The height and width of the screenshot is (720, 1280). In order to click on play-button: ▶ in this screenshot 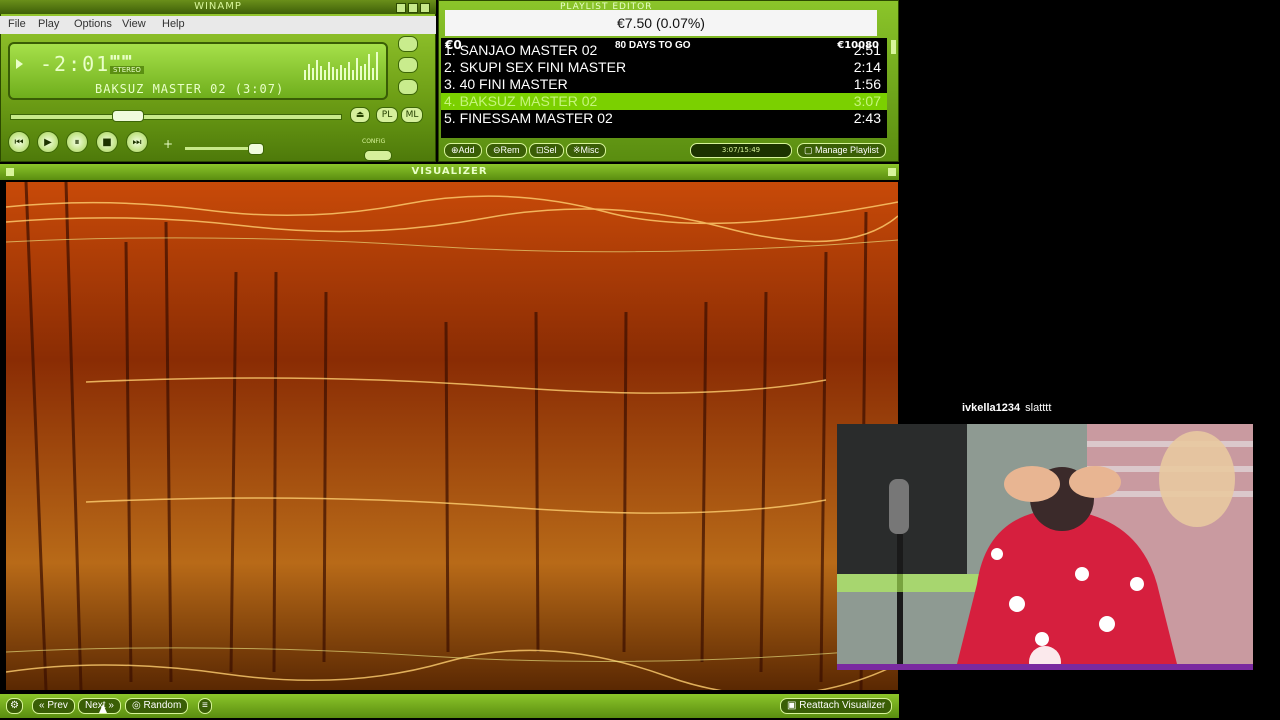, I will do `click(48, 142)`.